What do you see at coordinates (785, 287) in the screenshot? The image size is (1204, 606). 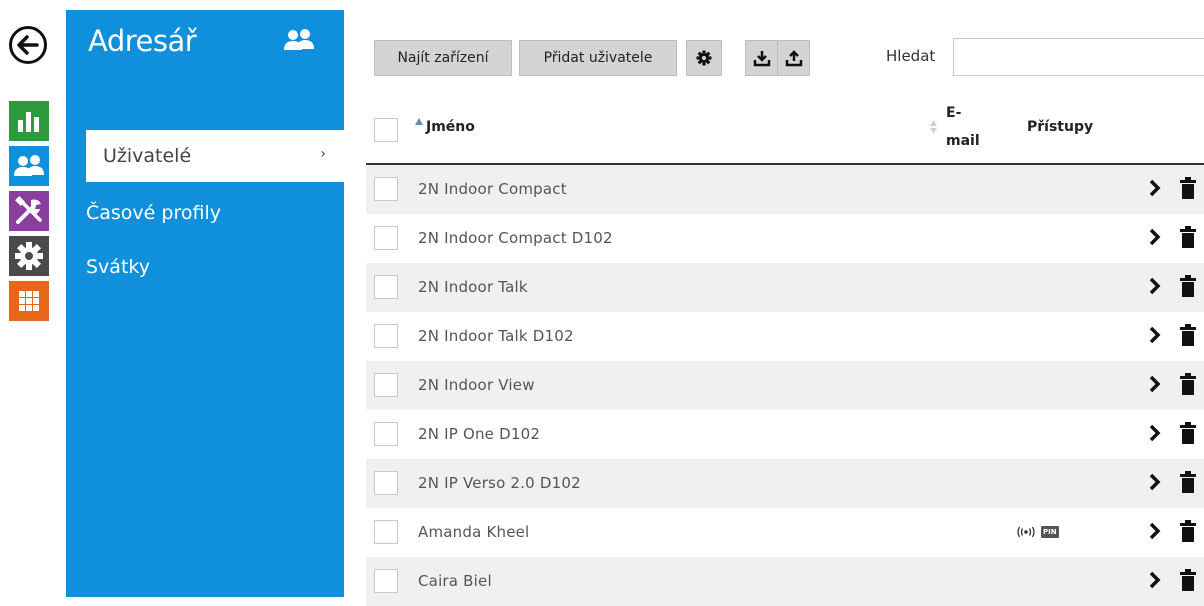 I see `table-row: 2N Indoor Talk` at bounding box center [785, 287].